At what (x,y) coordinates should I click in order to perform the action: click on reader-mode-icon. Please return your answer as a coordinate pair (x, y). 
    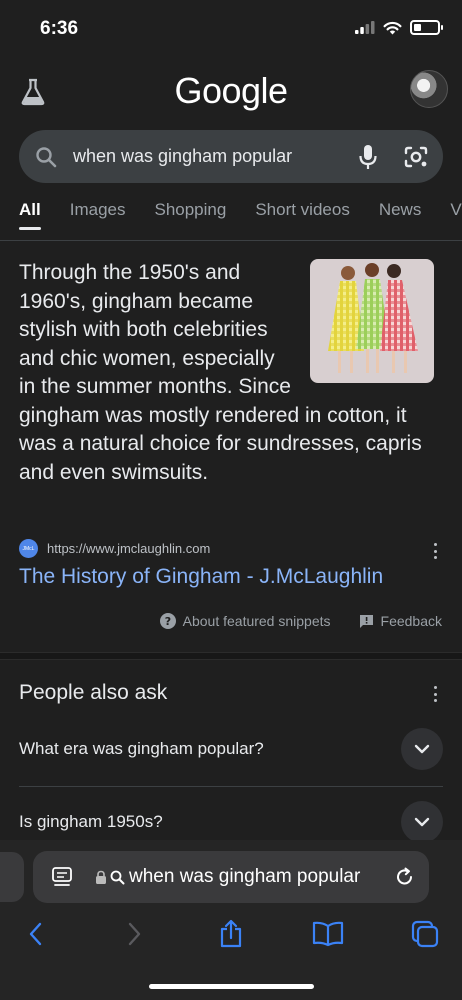
    Looking at the image, I should click on (62, 877).